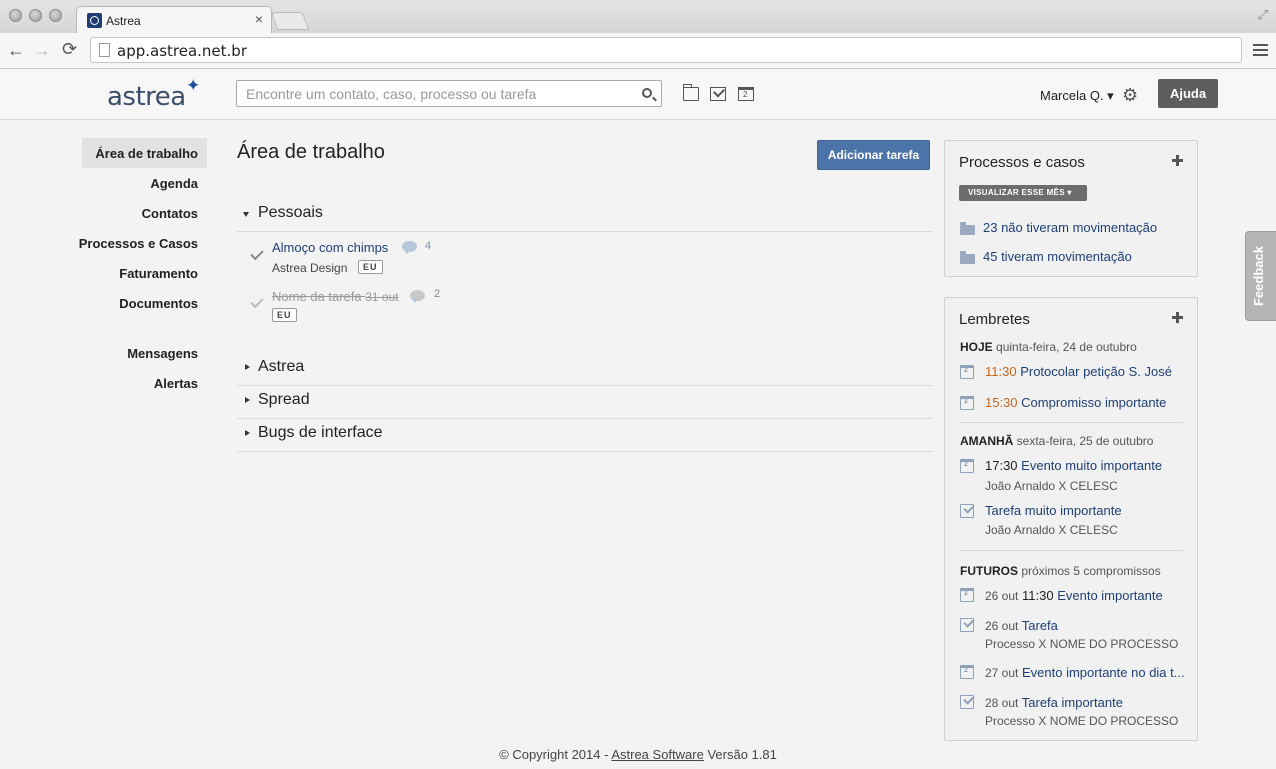 This screenshot has height=769, width=1276. Describe the element at coordinates (585, 435) in the screenshot. I see `group-header-bugs: Bugs de interface` at that location.